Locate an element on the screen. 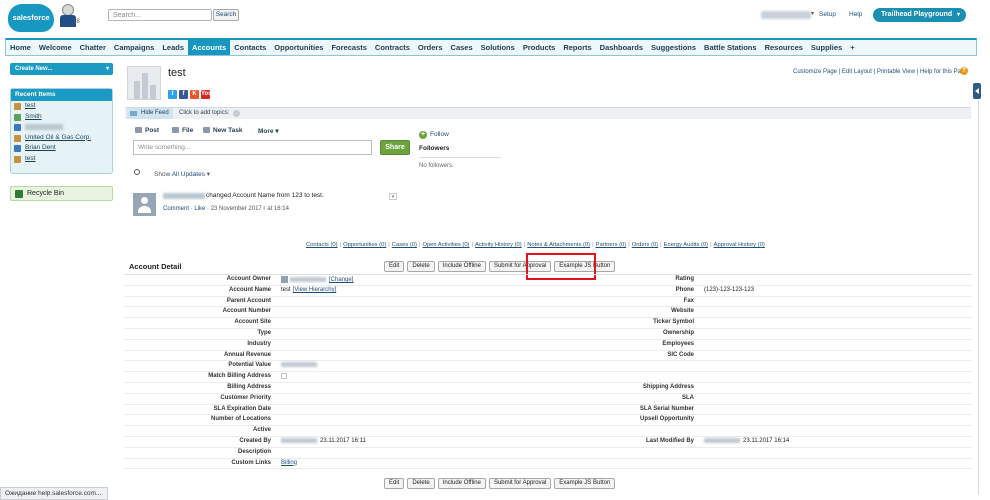  tab-suggestions: Suggestions is located at coordinates (673, 47).